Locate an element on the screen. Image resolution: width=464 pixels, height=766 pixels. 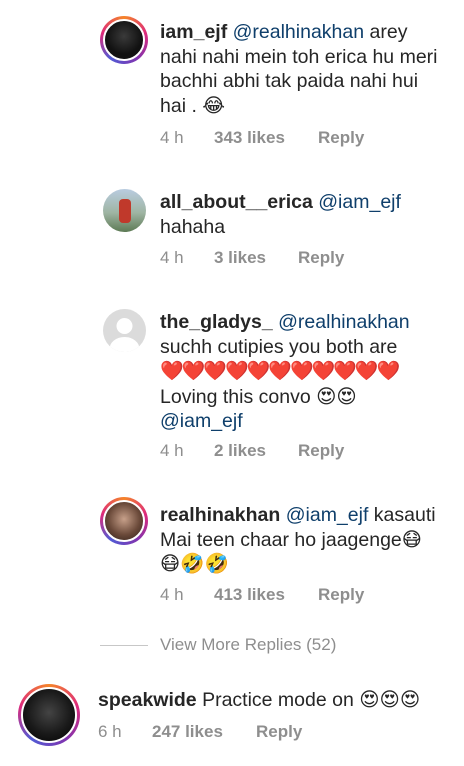
likes-count: 343 likes is located at coordinates (266, 138).